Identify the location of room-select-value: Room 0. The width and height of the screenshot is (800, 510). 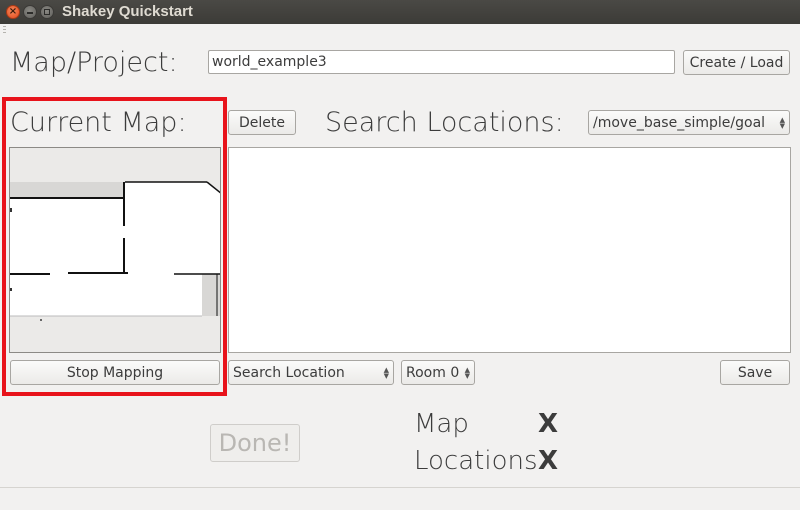
(433, 372).